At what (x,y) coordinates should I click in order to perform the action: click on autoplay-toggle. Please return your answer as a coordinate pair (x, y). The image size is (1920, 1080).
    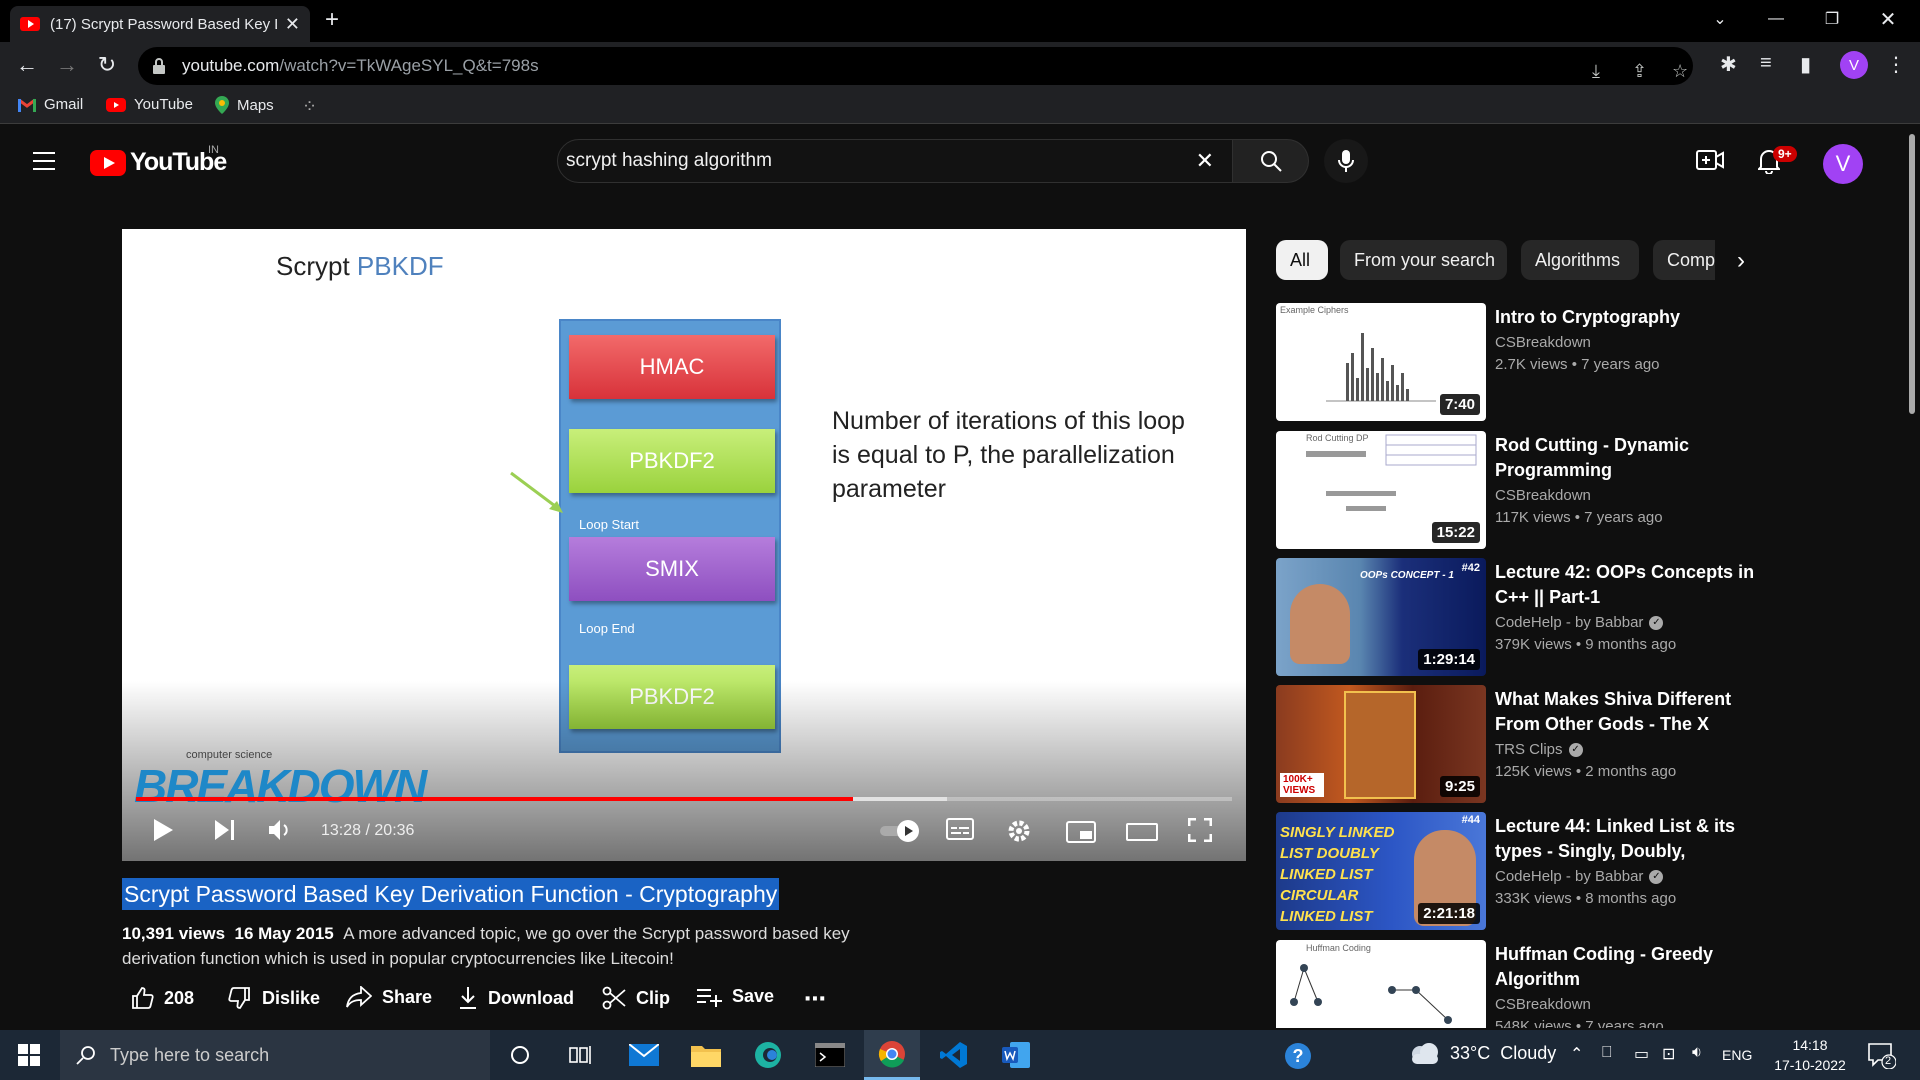
    Looking at the image, I should click on (900, 831).